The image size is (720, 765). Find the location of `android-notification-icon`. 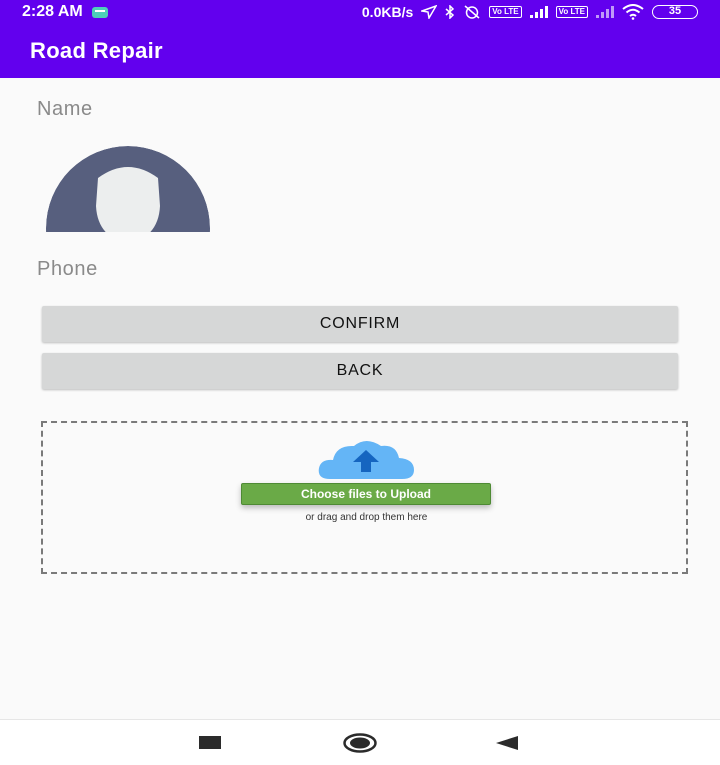

android-notification-icon is located at coordinates (100, 12).